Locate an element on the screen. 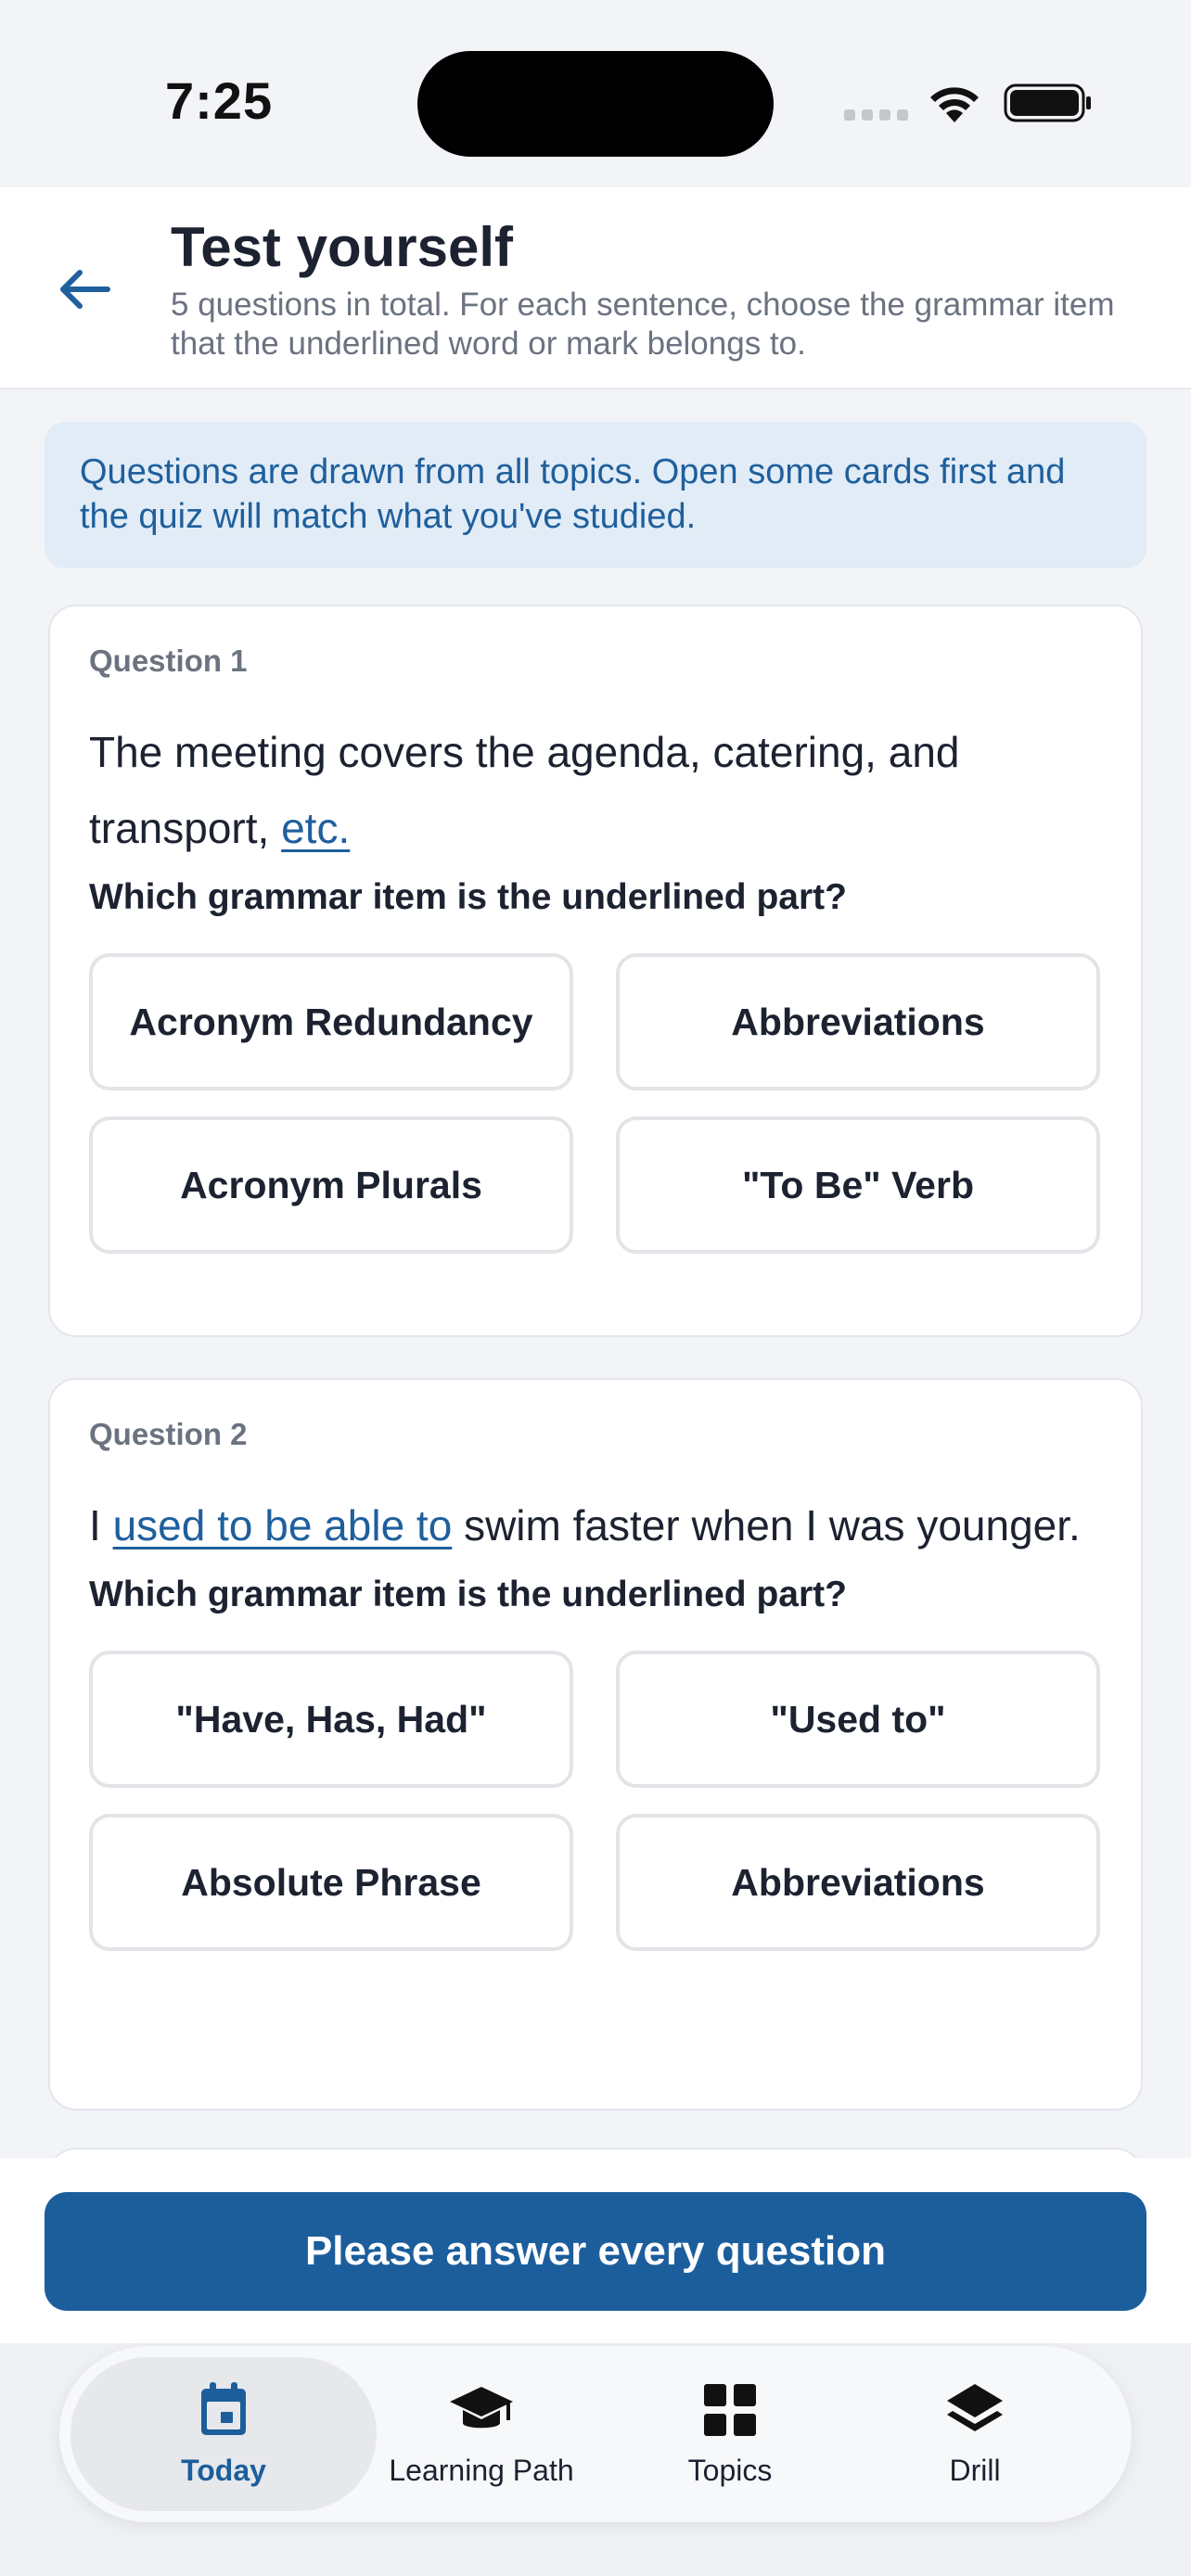 The image size is (1191, 2576). graduation-cap-icon is located at coordinates (482, 2407).